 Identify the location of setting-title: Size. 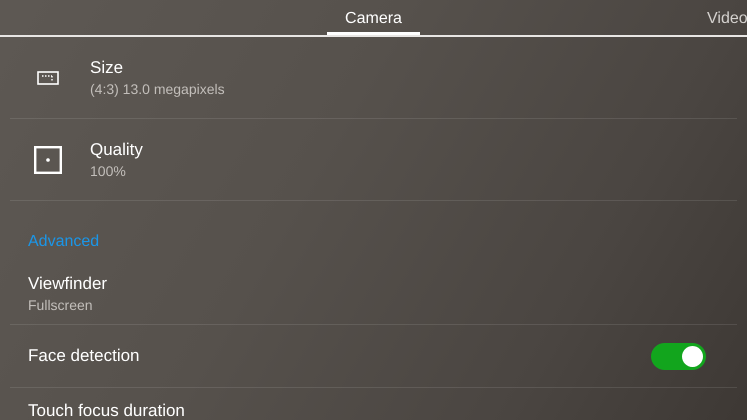
(107, 68).